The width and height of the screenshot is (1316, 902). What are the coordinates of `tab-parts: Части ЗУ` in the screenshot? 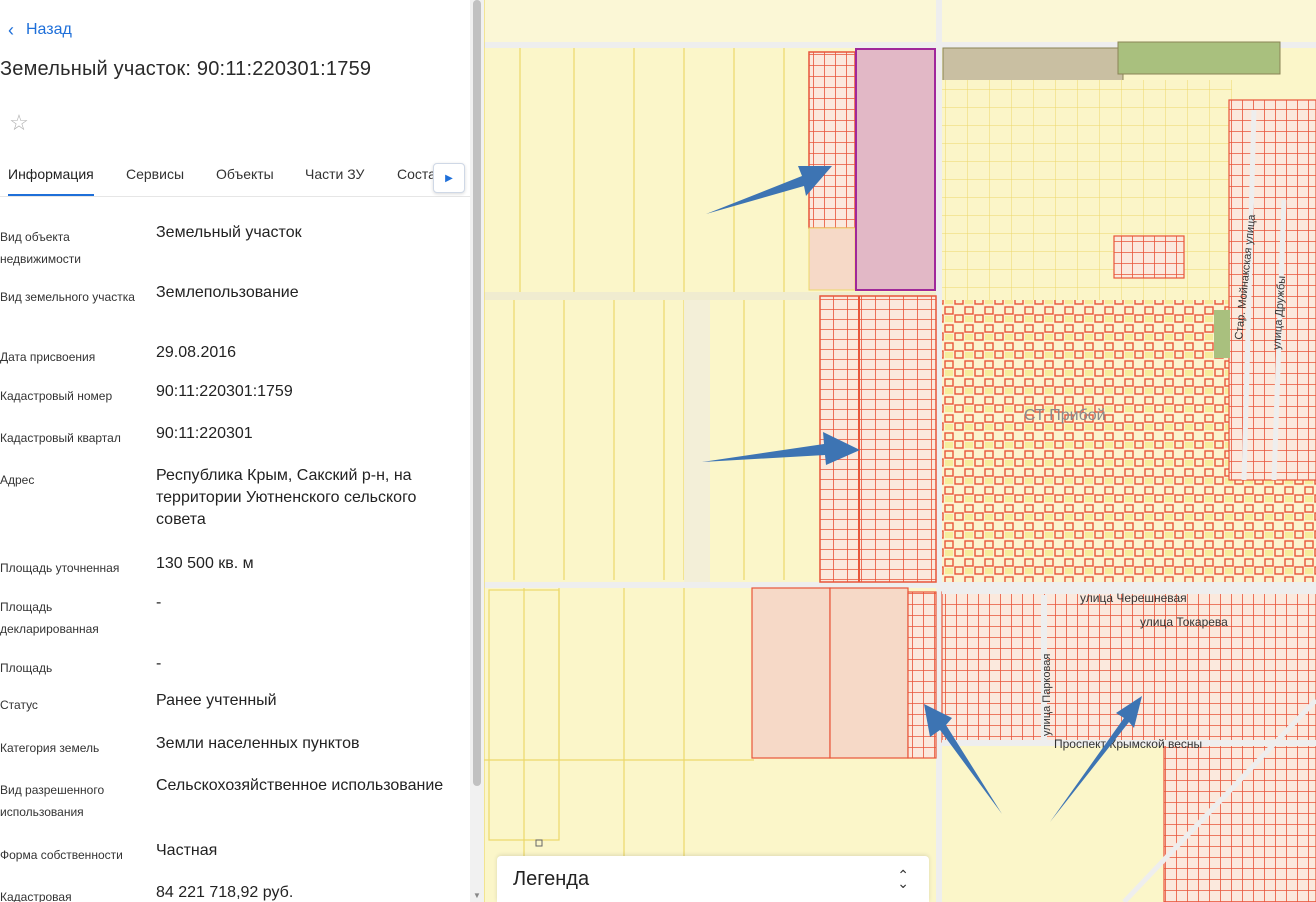 It's located at (334, 181).